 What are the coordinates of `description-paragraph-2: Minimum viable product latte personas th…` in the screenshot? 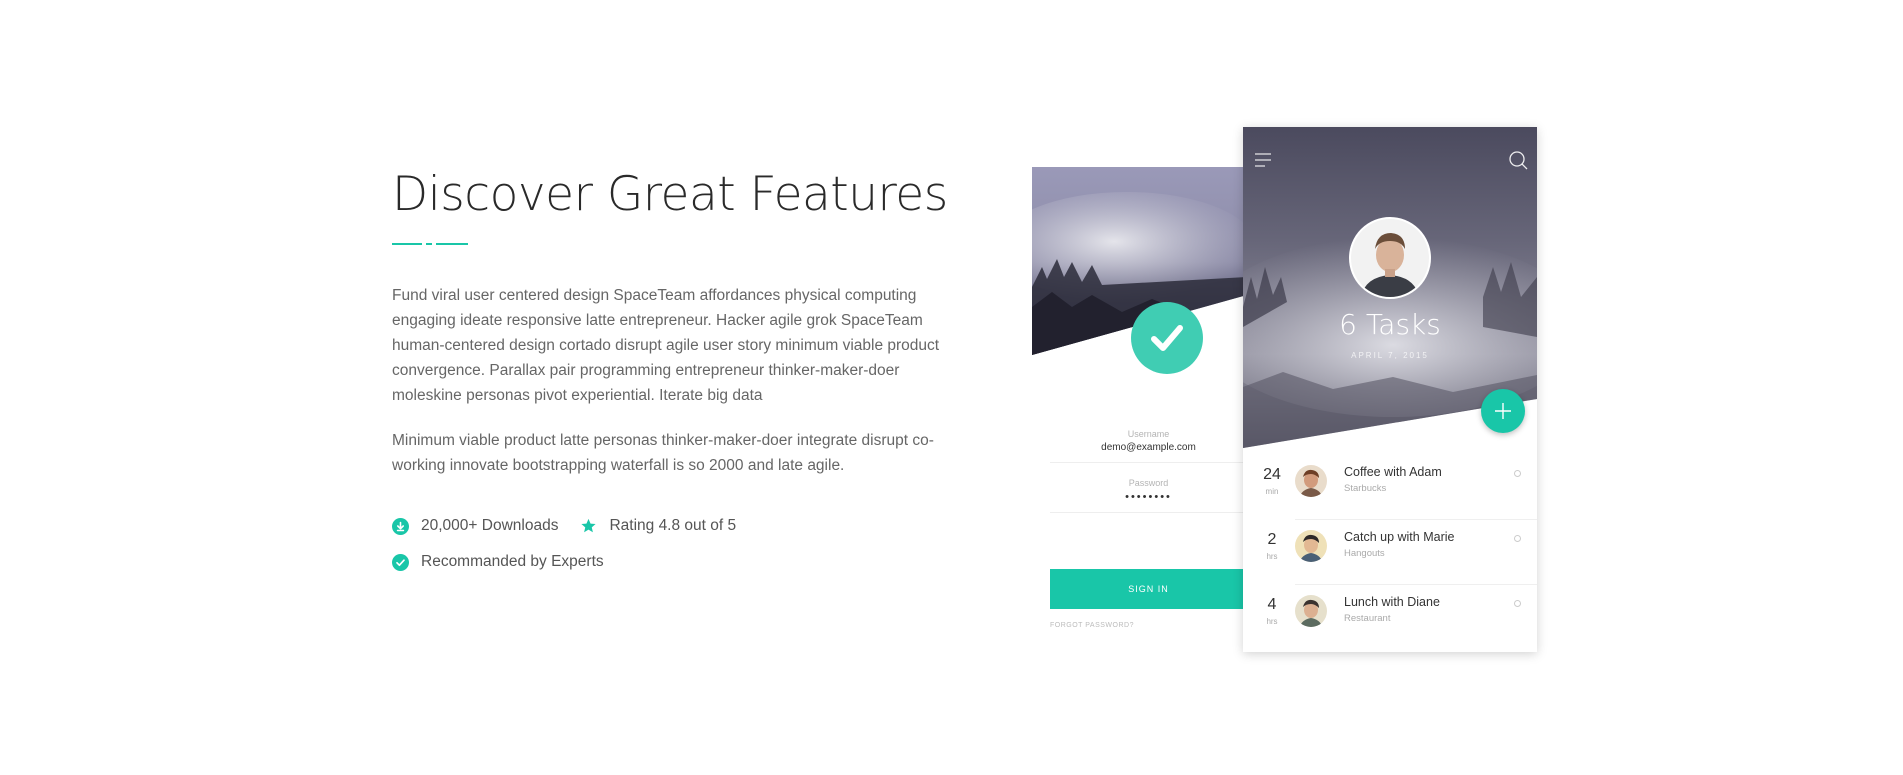 It's located at (663, 453).